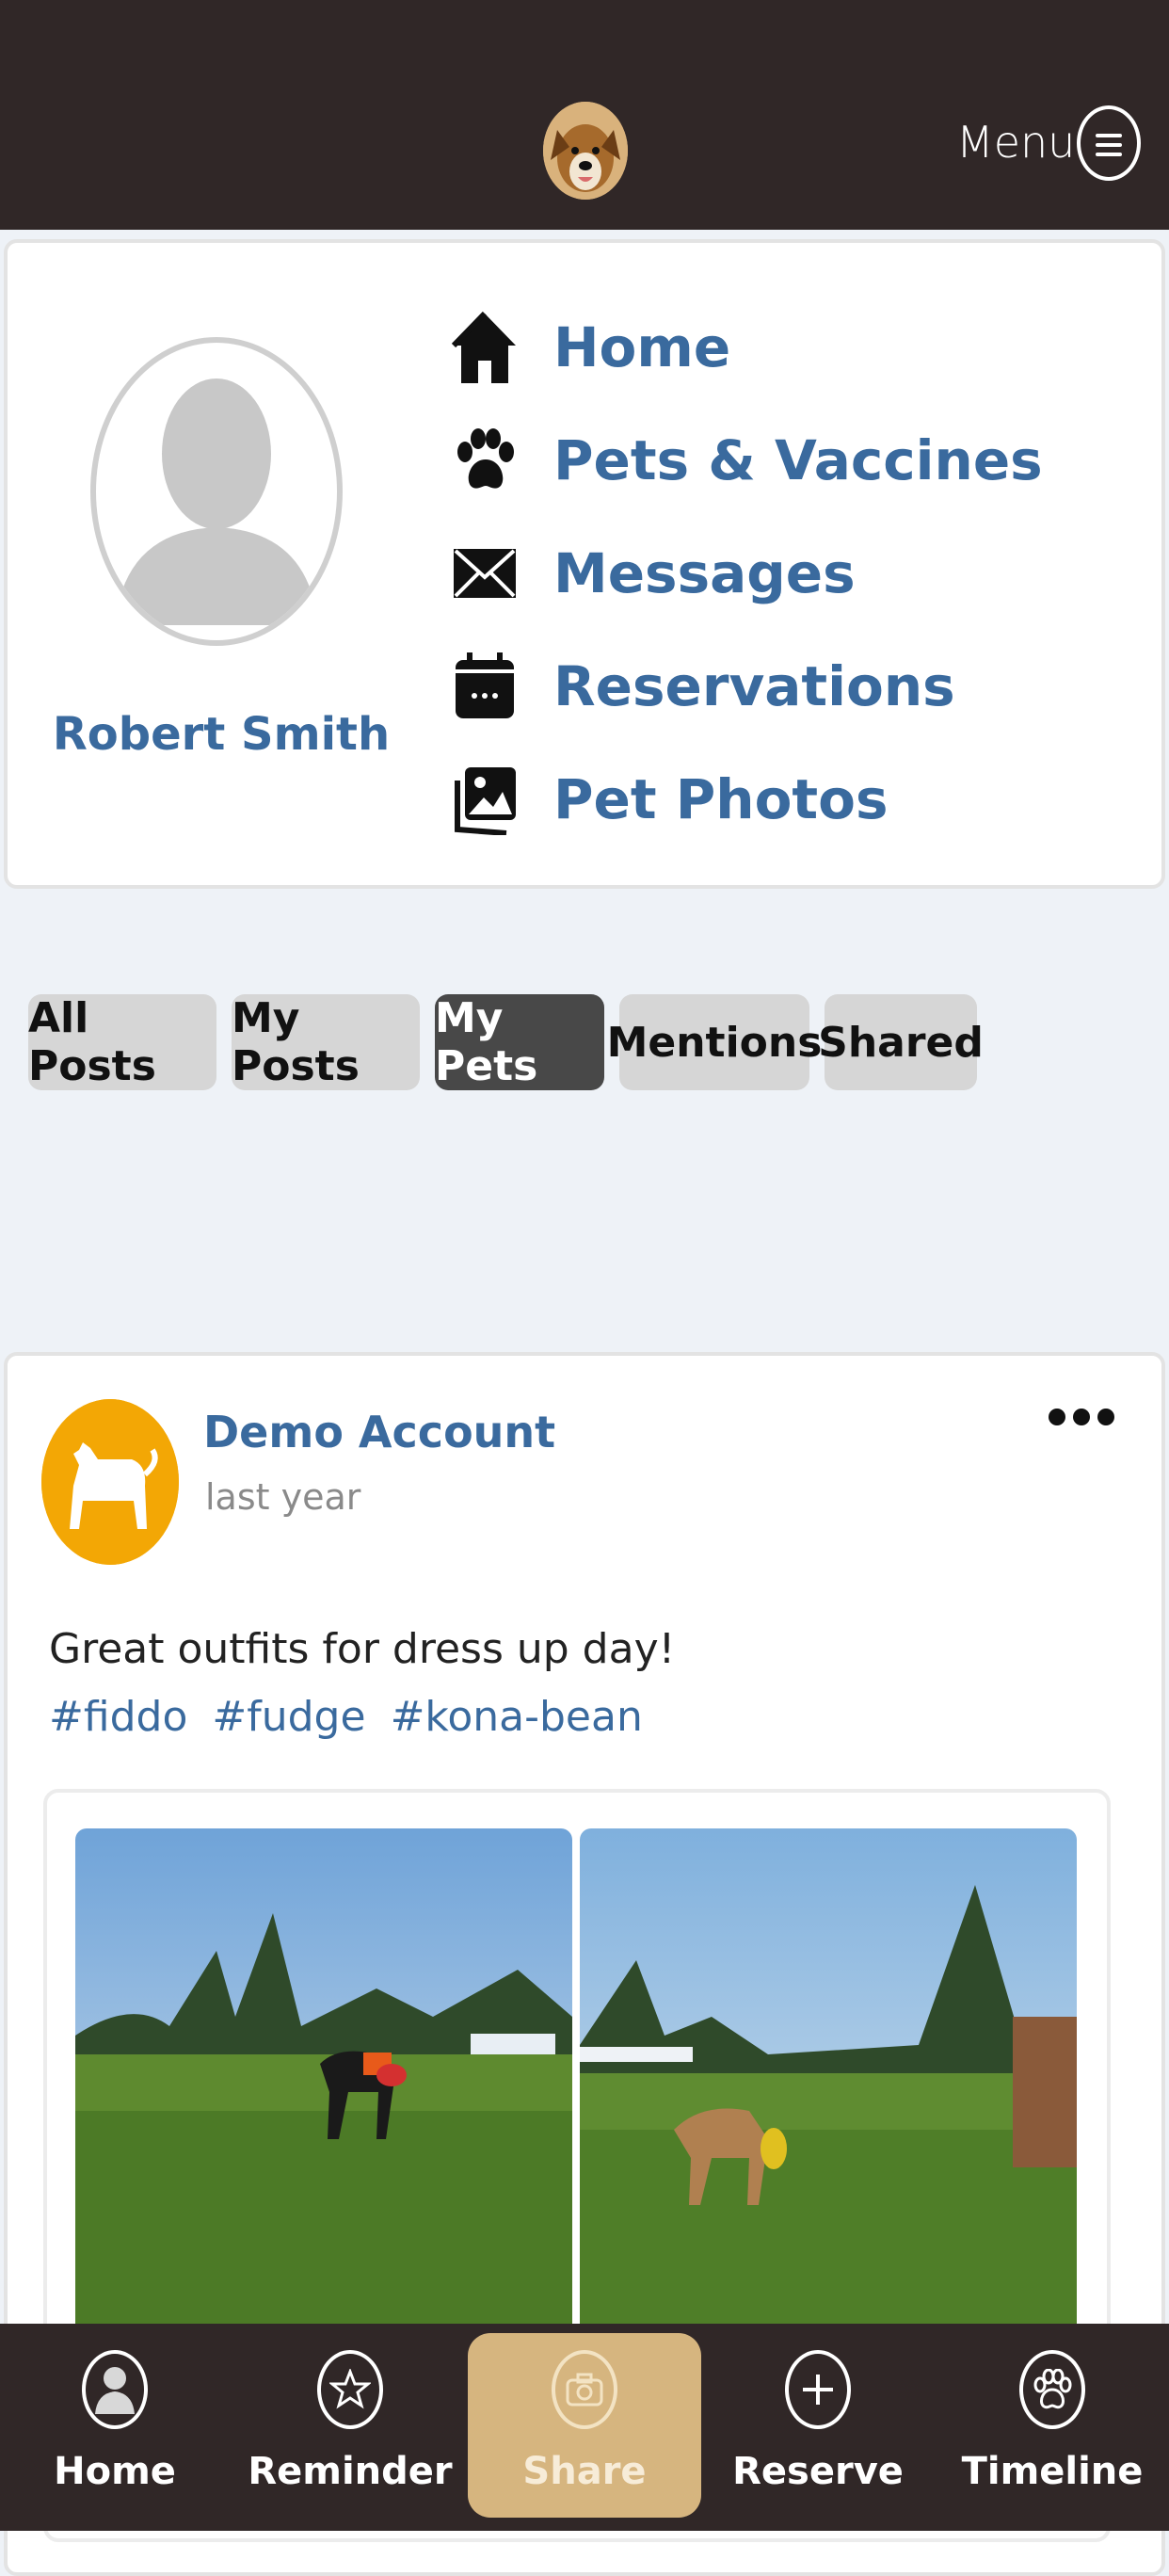  What do you see at coordinates (379, 1432) in the screenshot?
I see `post-author: Demo Account` at bounding box center [379, 1432].